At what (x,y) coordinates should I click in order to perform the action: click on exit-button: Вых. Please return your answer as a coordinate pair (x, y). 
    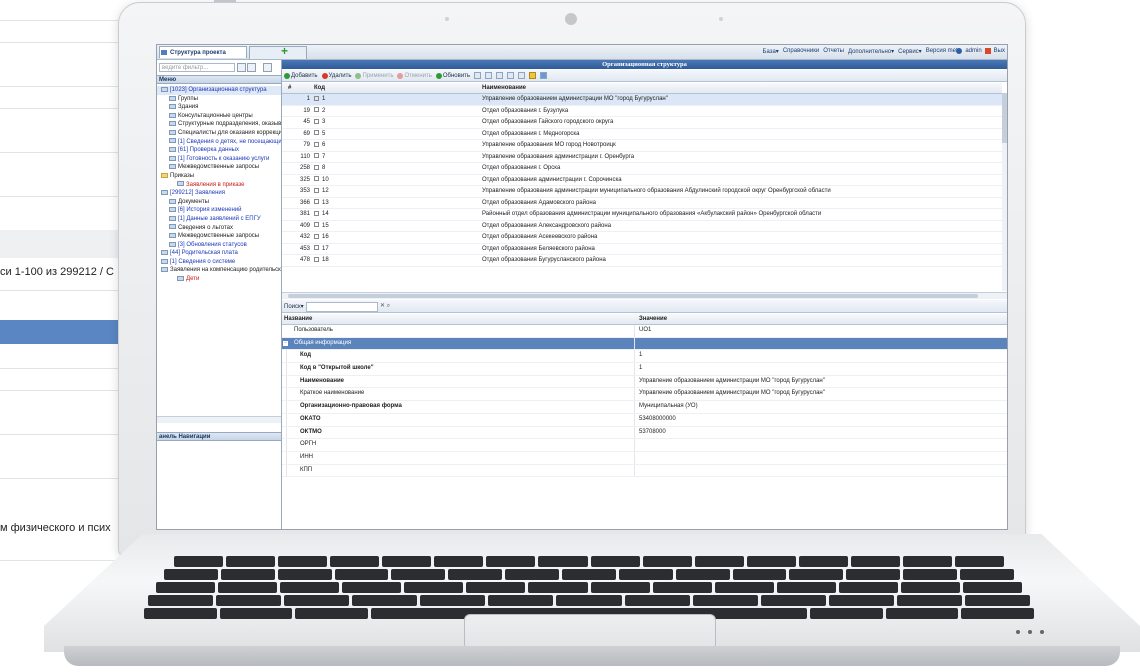
    Looking at the image, I should click on (999, 51).